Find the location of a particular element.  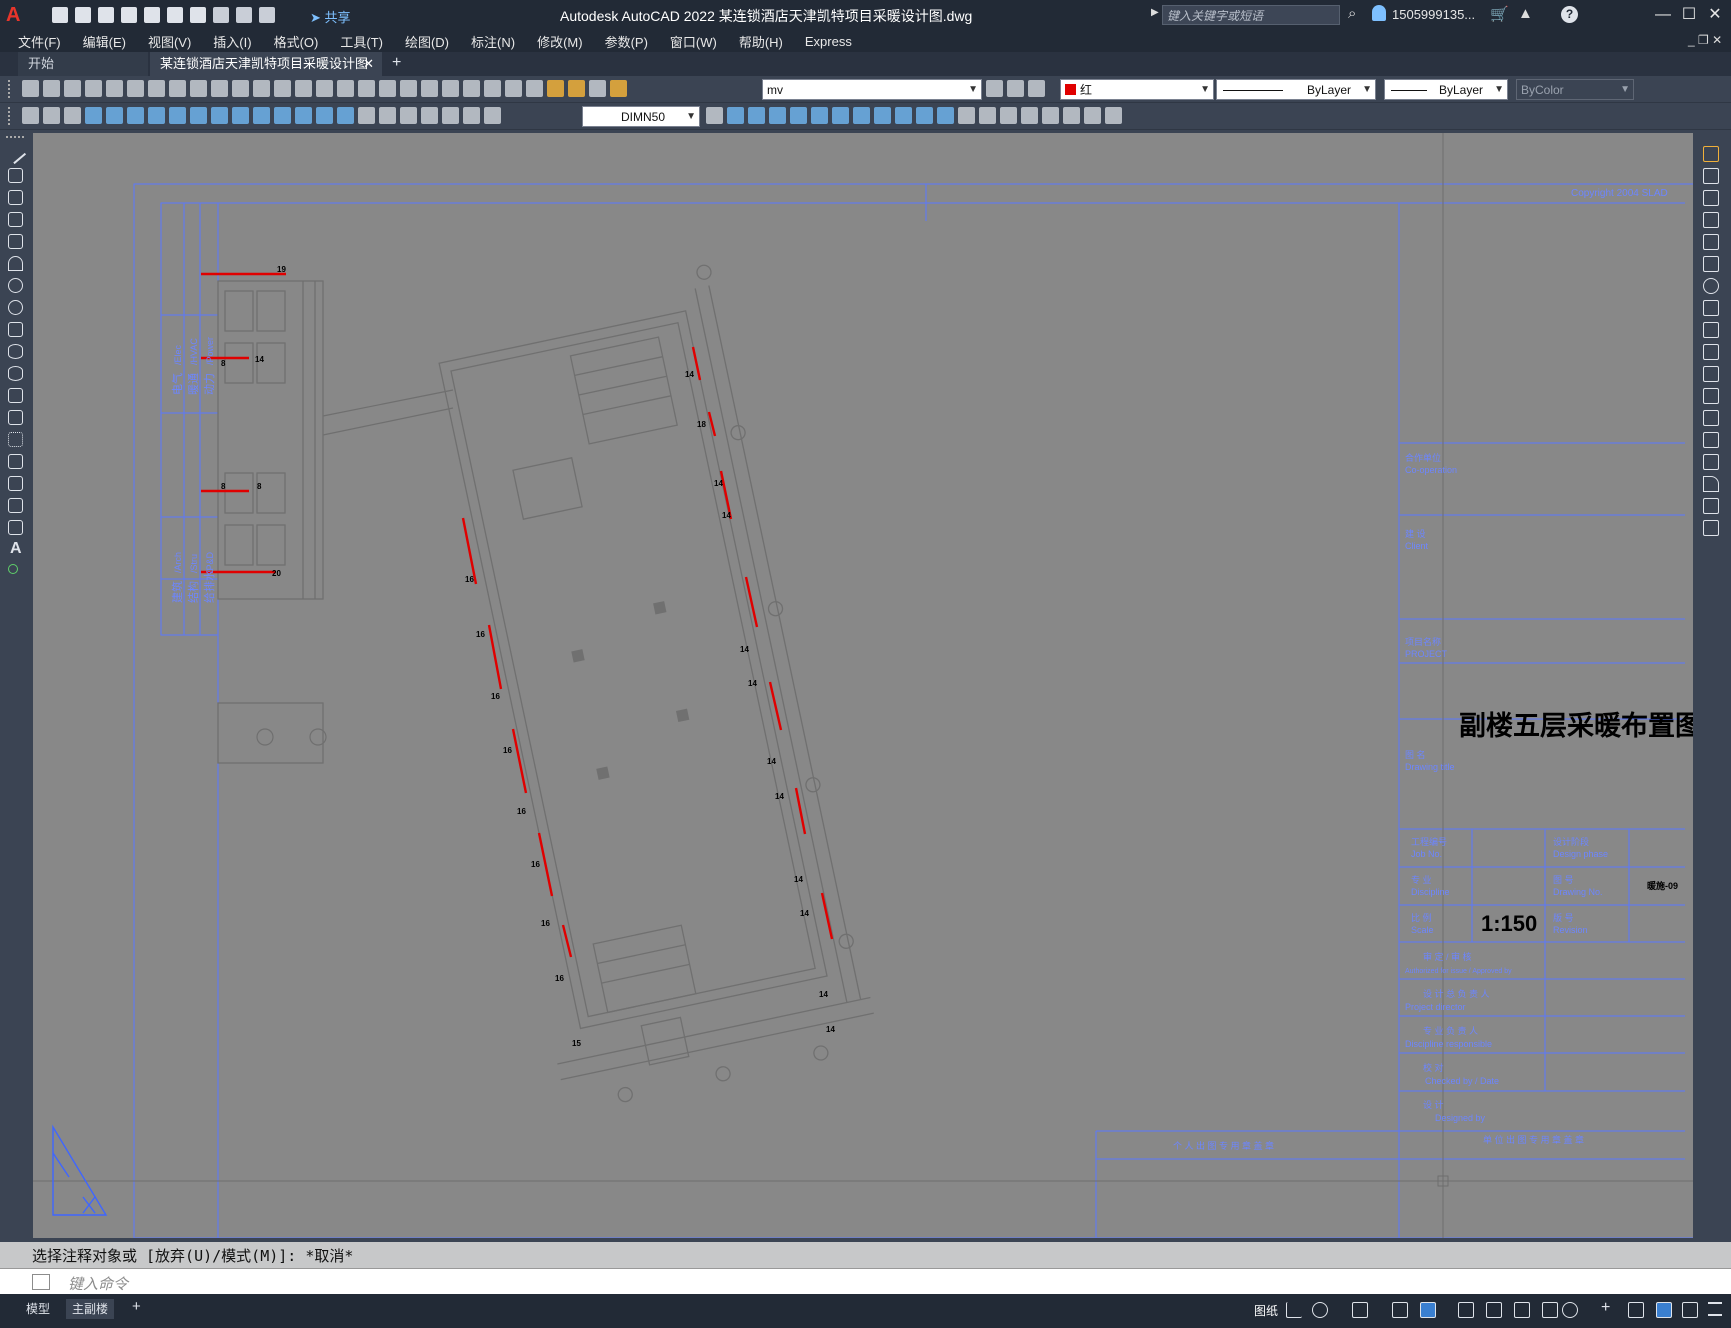

close-icon: ✕ is located at coordinates (1715, 15).